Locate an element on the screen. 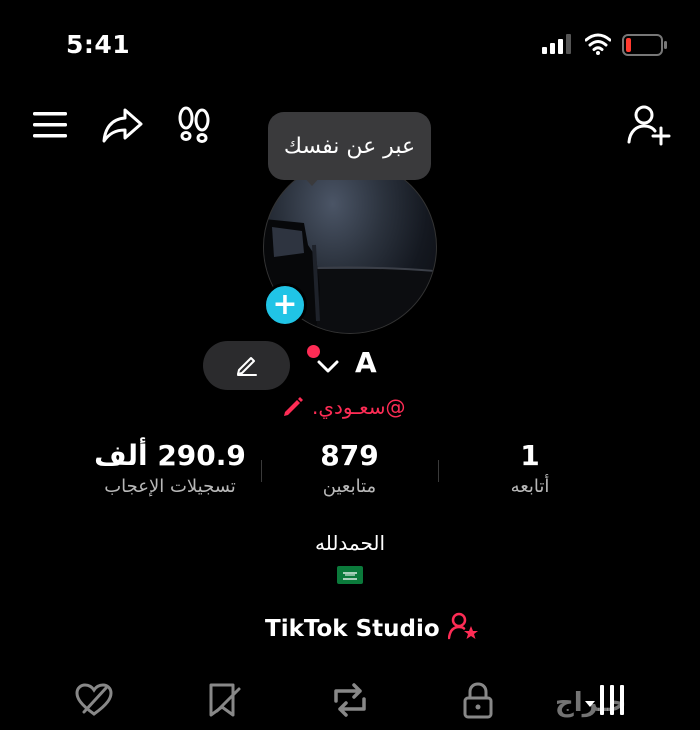 This screenshot has height=730, width=700. bookmark-icon is located at coordinates (224, 702).